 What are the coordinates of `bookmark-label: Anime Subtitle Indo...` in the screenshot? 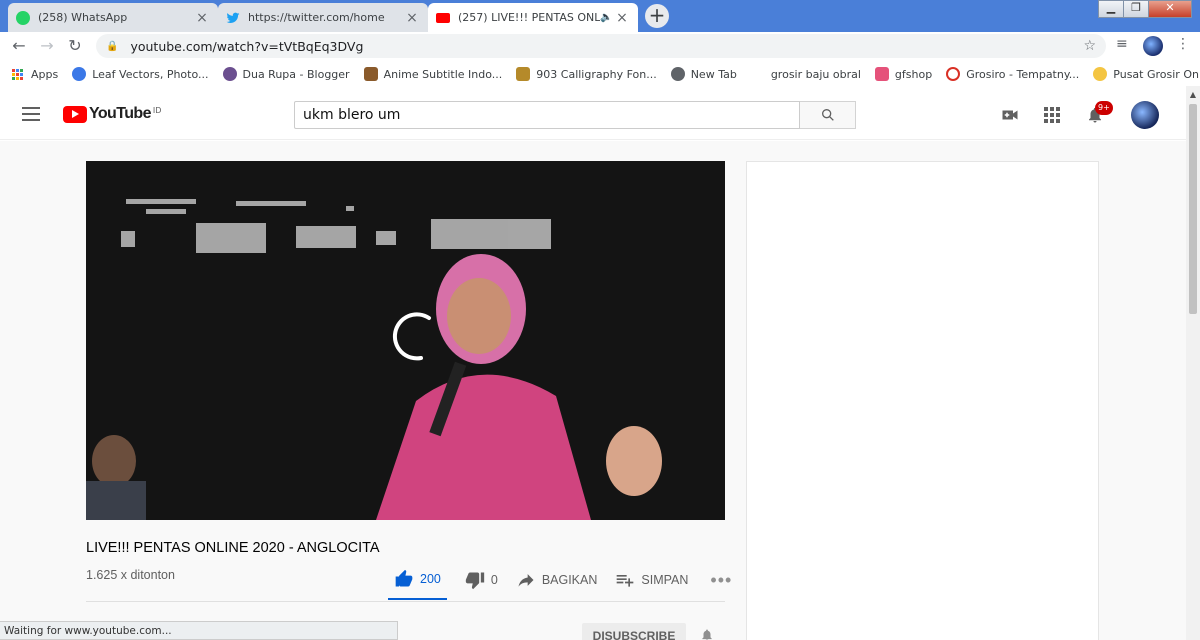 It's located at (443, 74).